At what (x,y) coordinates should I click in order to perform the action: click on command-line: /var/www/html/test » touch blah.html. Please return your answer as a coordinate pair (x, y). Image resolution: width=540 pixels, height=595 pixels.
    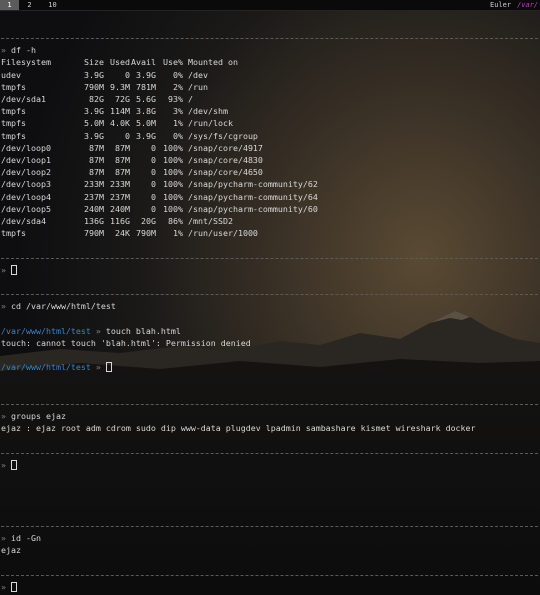
    Looking at the image, I should click on (270, 331).